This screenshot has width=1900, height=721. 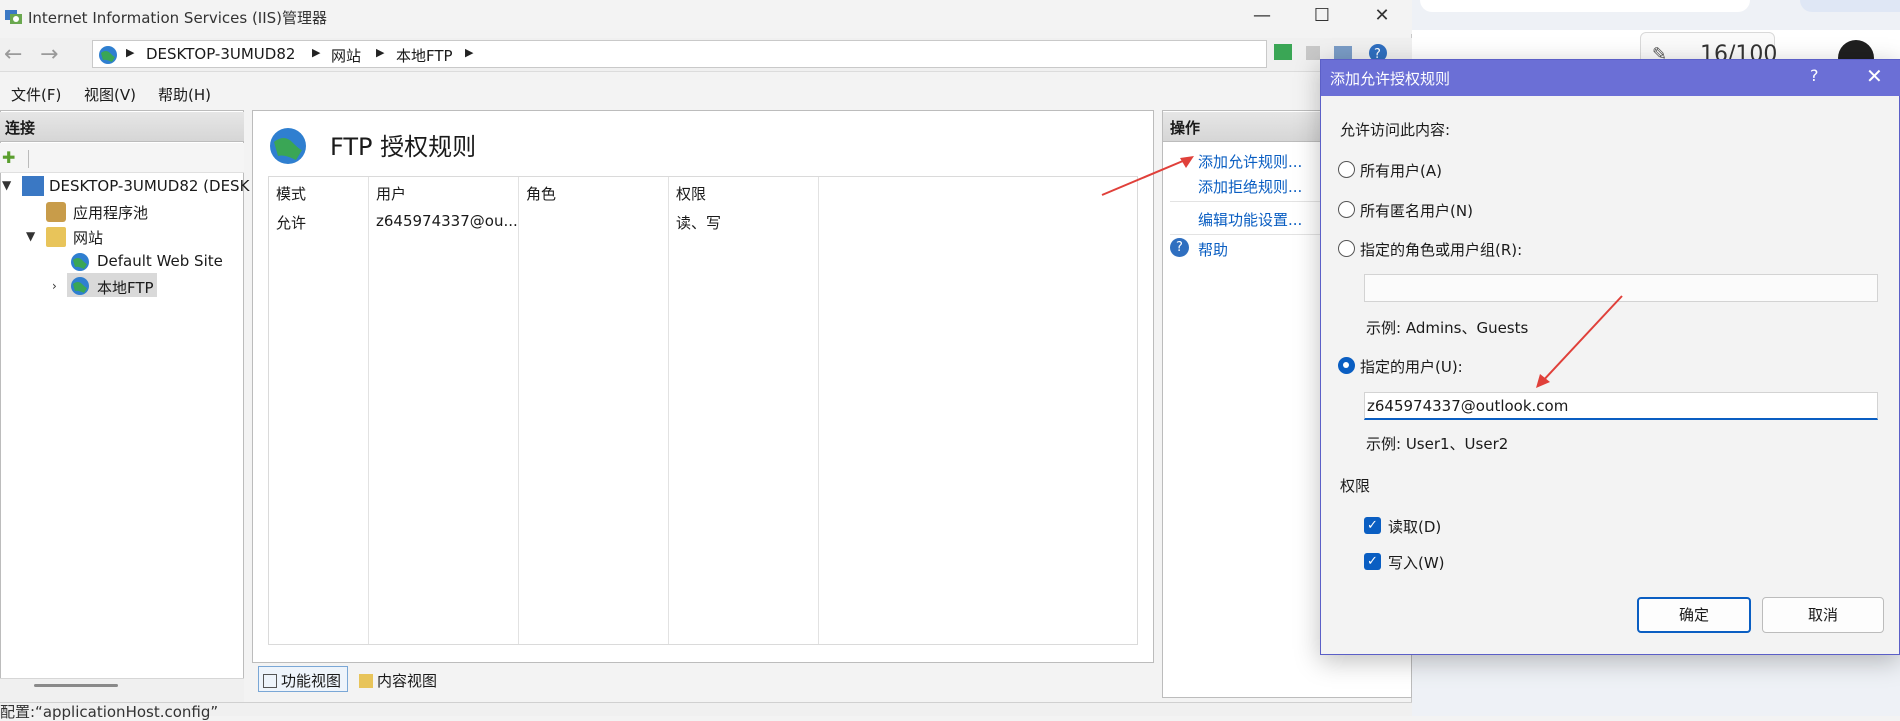 What do you see at coordinates (291, 222) in the screenshot?
I see `cell-mode: 允许` at bounding box center [291, 222].